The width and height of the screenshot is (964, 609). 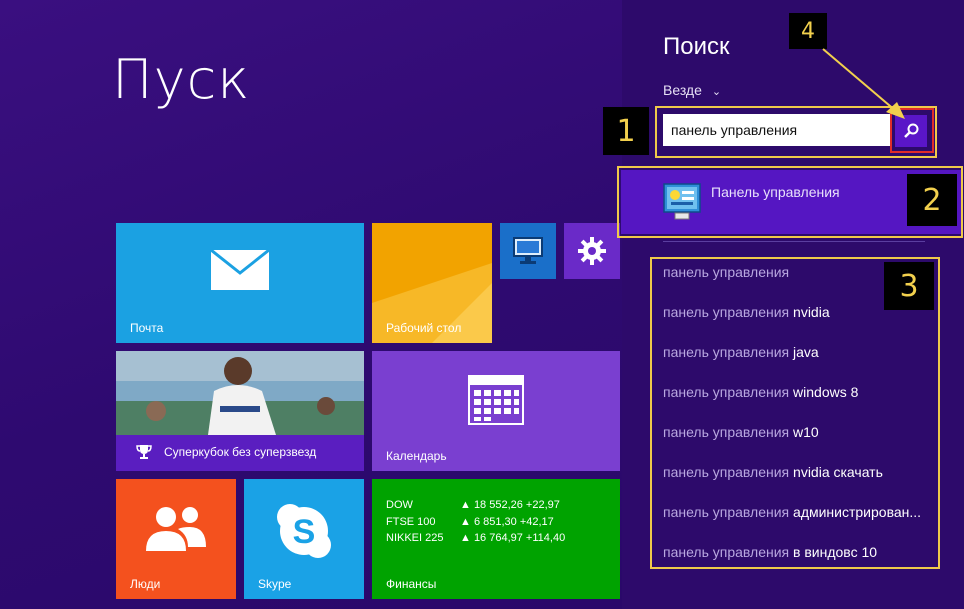 What do you see at coordinates (145, 584) in the screenshot?
I see `tile-people-label: Люди` at bounding box center [145, 584].